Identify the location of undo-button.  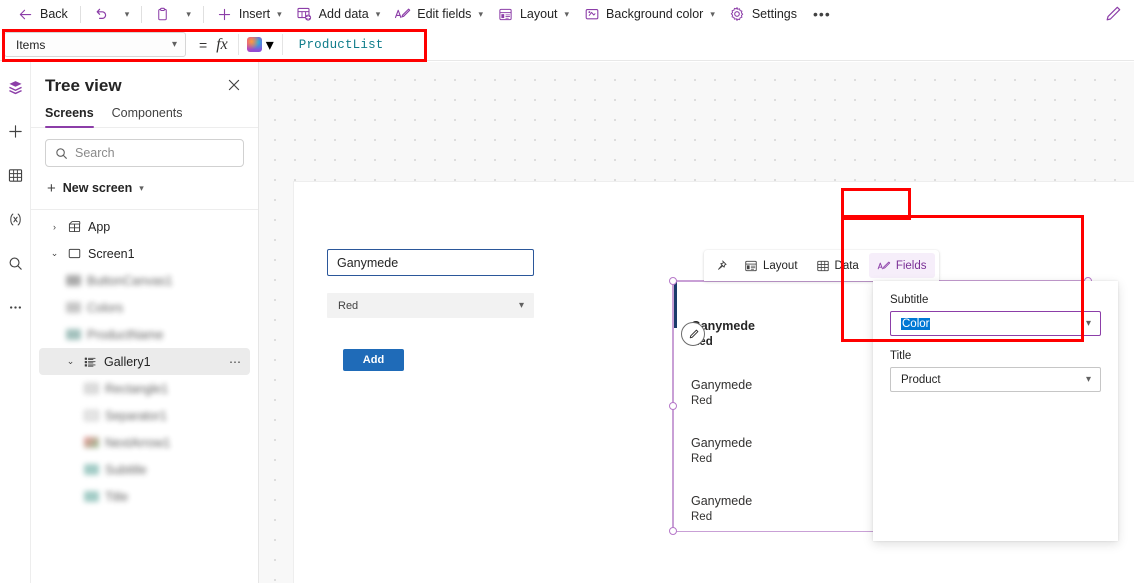
(101, 14).